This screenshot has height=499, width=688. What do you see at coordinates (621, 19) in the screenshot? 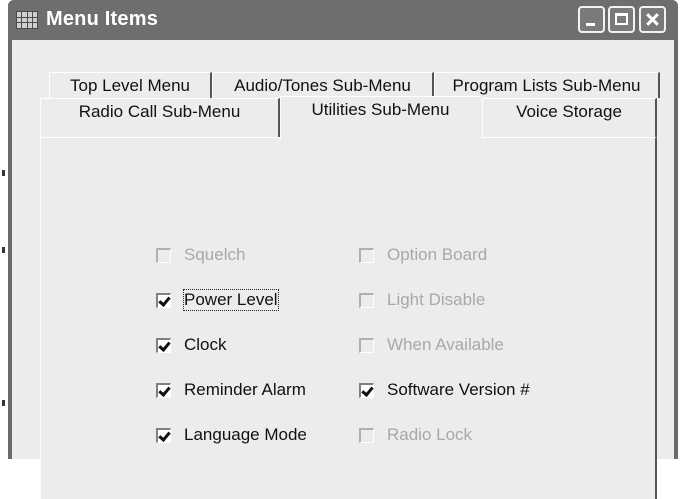
I see `maximize-icon` at bounding box center [621, 19].